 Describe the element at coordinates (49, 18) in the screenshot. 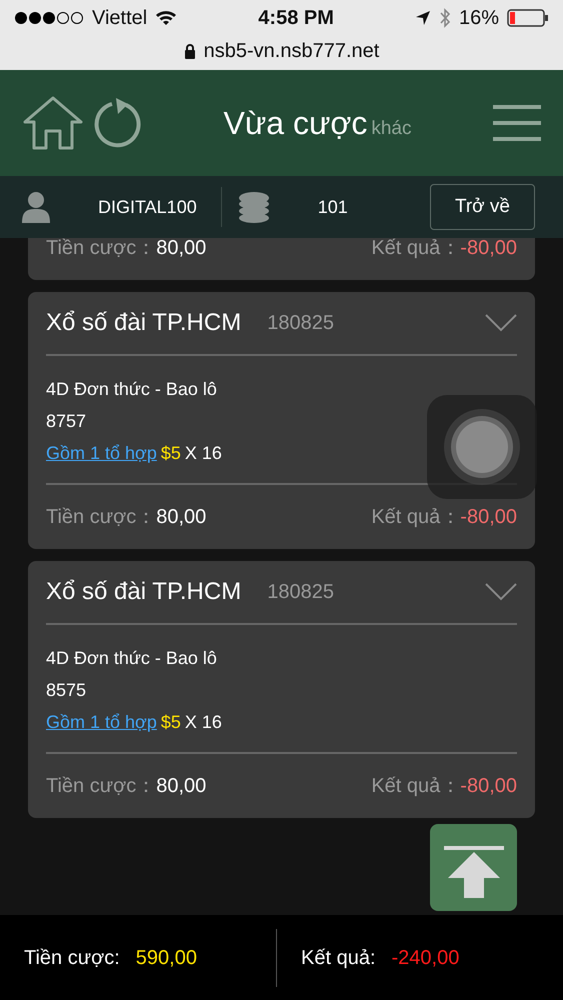

I see `signal-icon` at that location.